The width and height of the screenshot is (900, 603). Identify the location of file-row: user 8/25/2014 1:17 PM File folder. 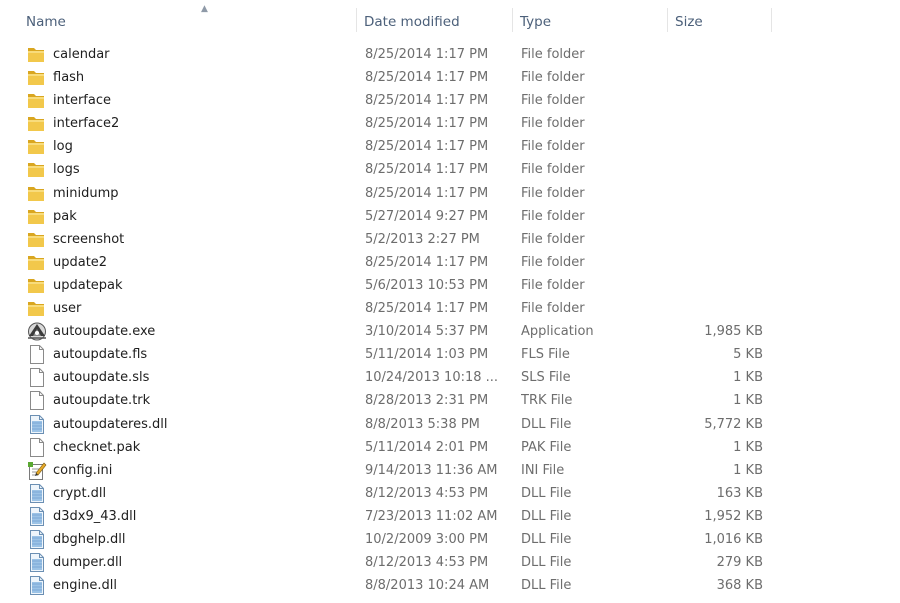
(450, 308).